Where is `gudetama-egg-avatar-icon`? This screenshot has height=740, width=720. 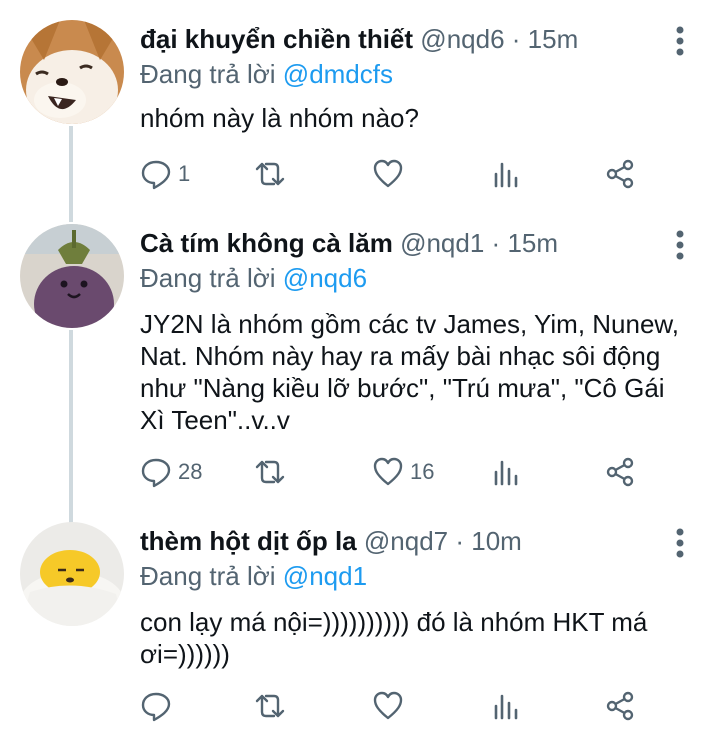 gudetama-egg-avatar-icon is located at coordinates (72, 574).